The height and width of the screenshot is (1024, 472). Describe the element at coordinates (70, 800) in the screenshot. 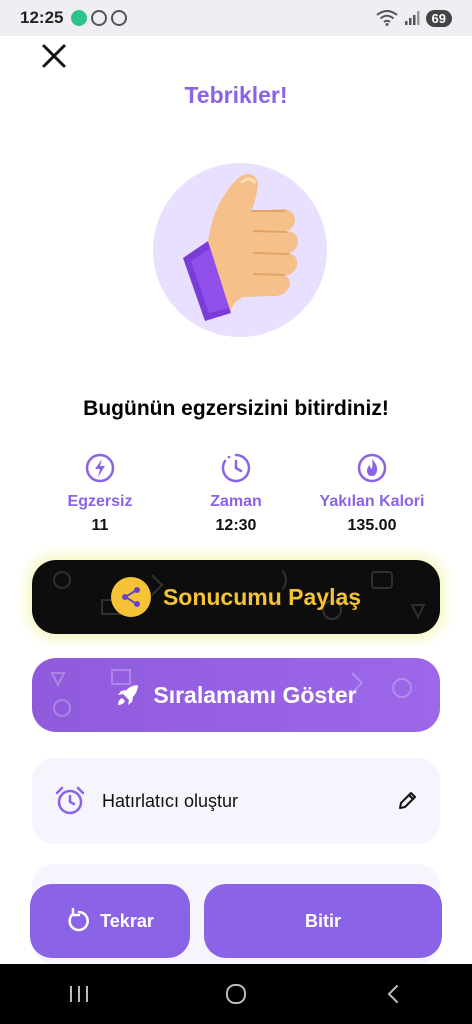

I see `alarm-clock-icon` at that location.